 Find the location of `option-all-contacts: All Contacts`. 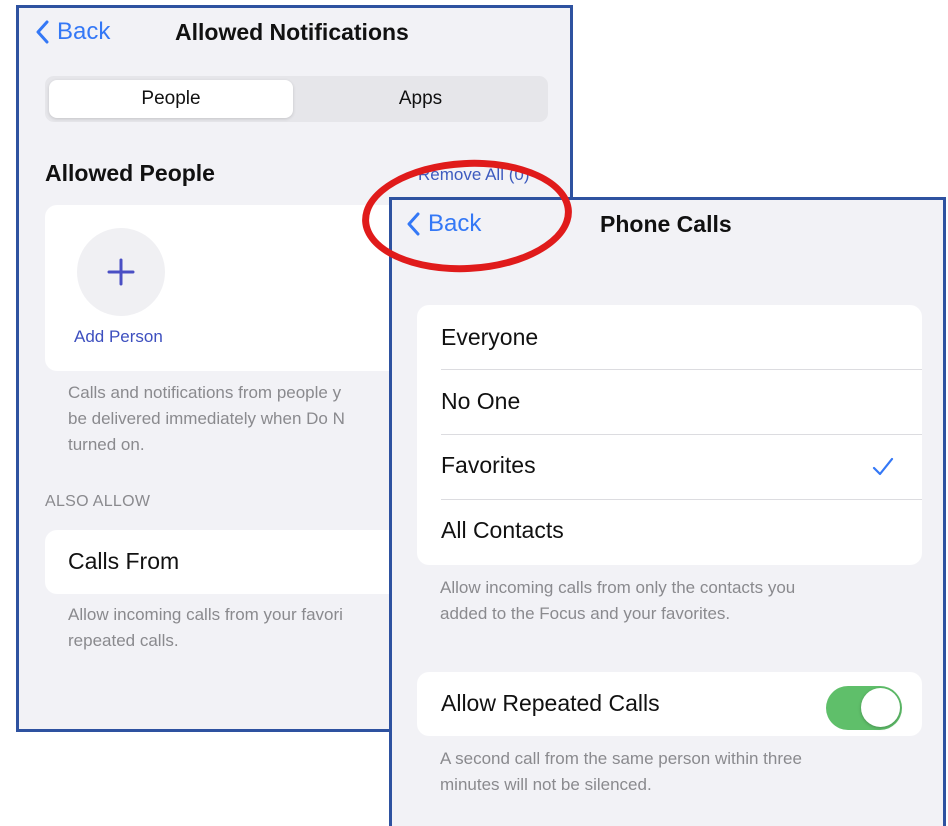

option-all-contacts: All Contacts is located at coordinates (669, 532).